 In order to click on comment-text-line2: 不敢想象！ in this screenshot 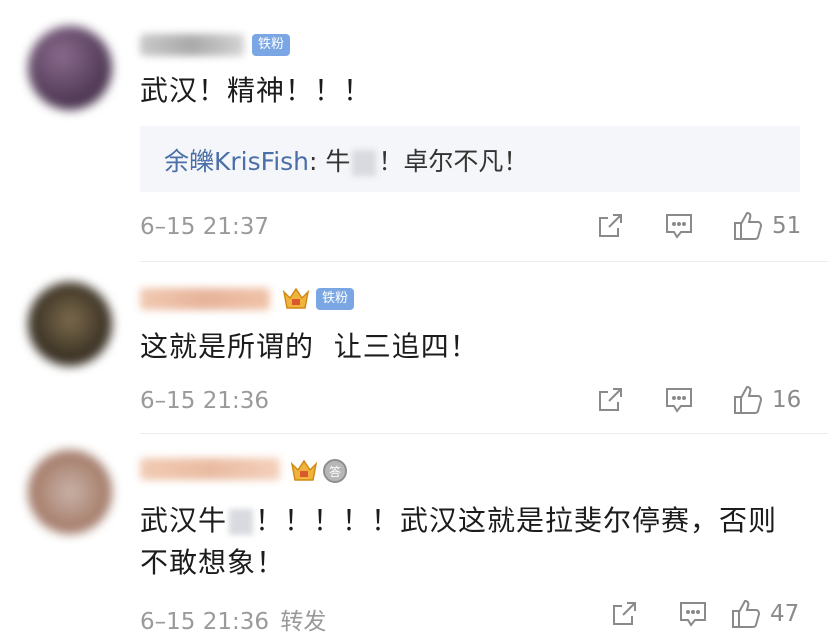, I will do `click(213, 562)`.